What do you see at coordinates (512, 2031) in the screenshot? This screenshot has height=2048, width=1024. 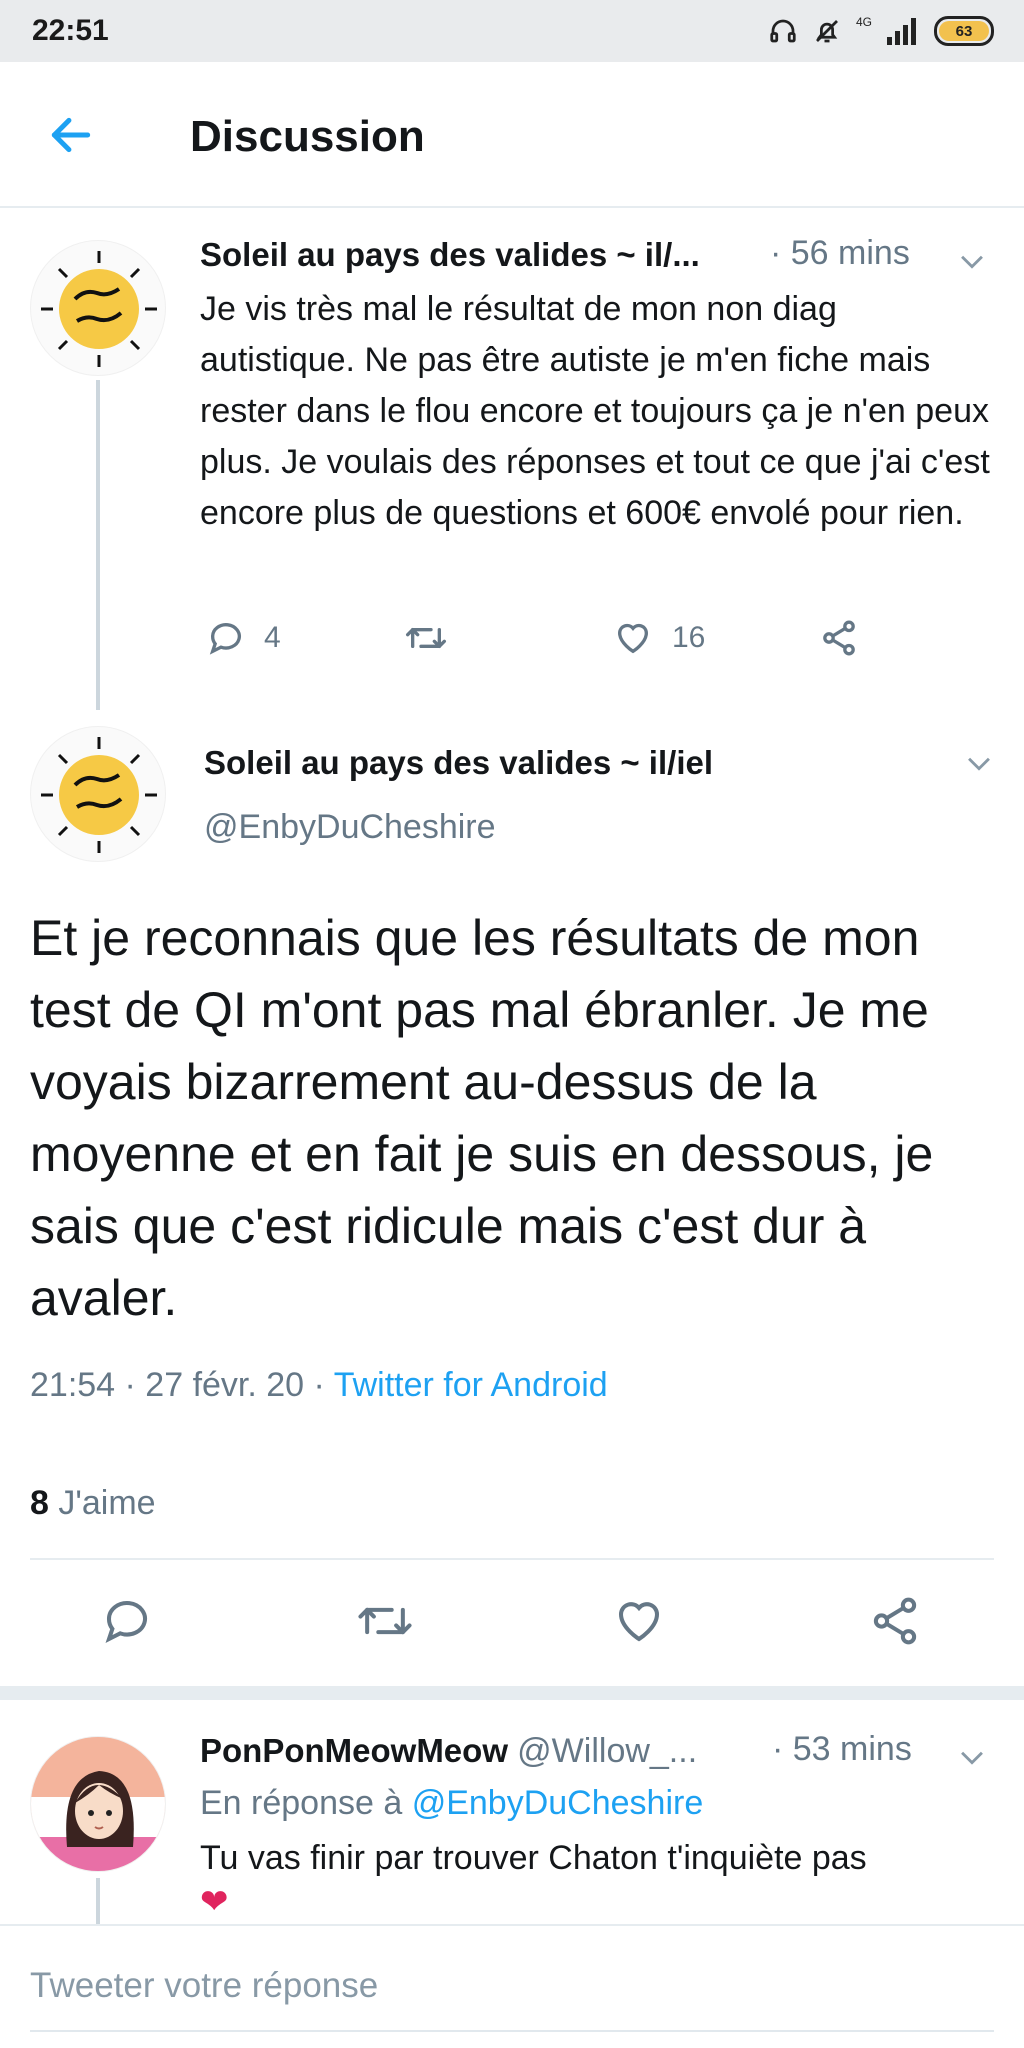 I see `input-underline` at bounding box center [512, 2031].